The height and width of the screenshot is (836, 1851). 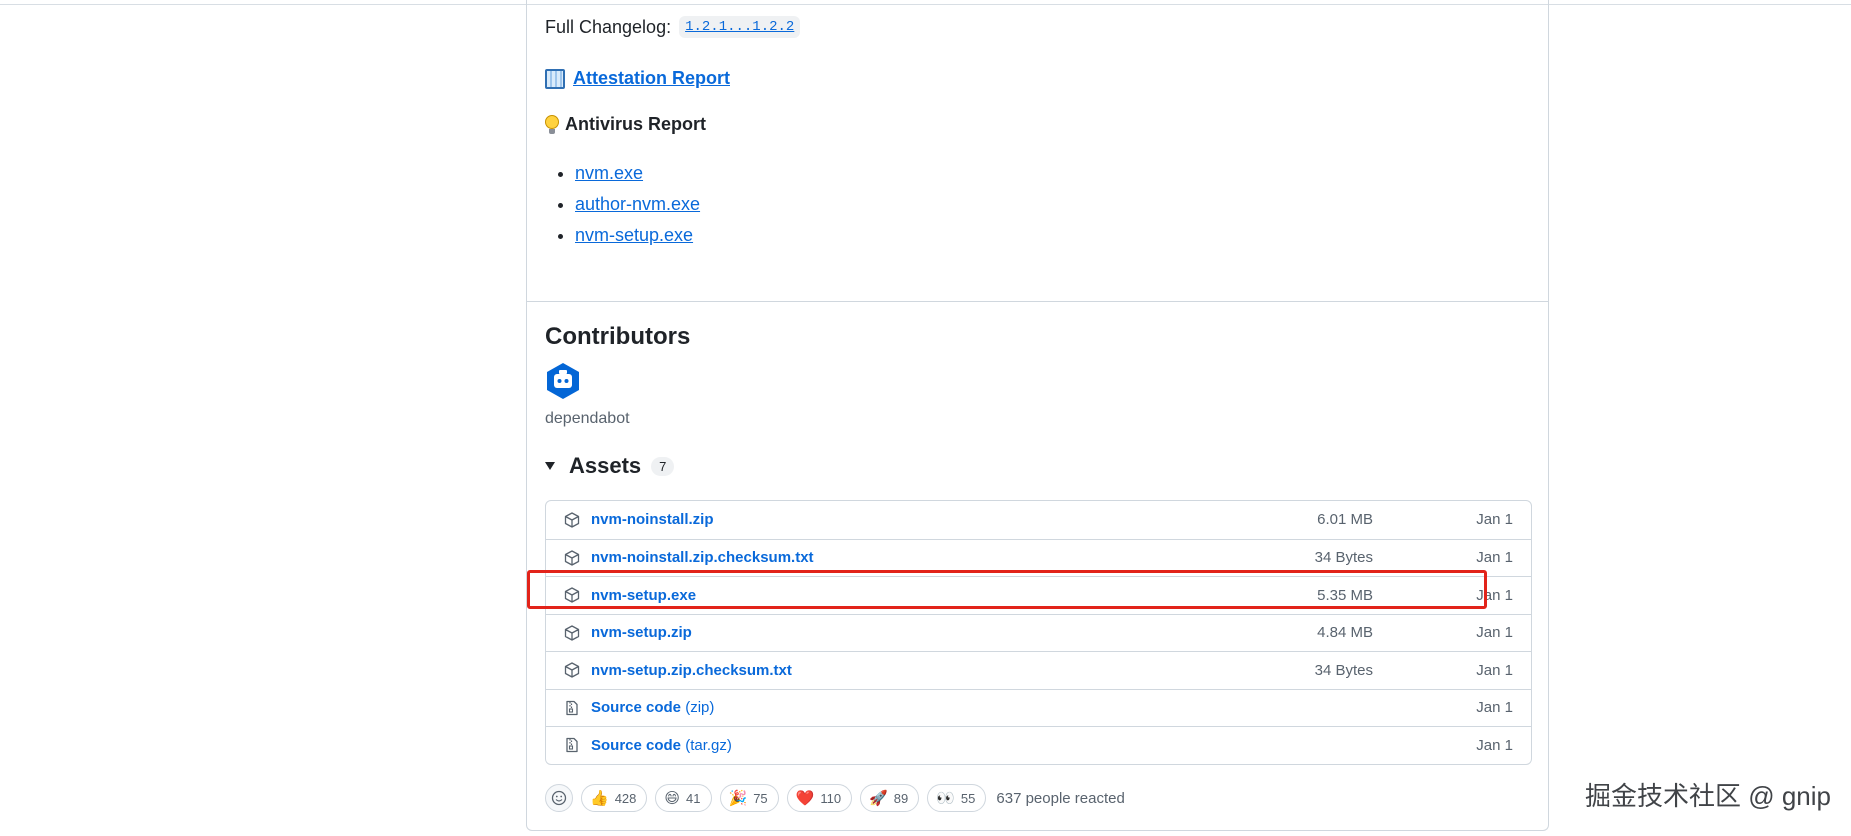 I want to click on reaction-count: 89, so click(x=901, y=798).